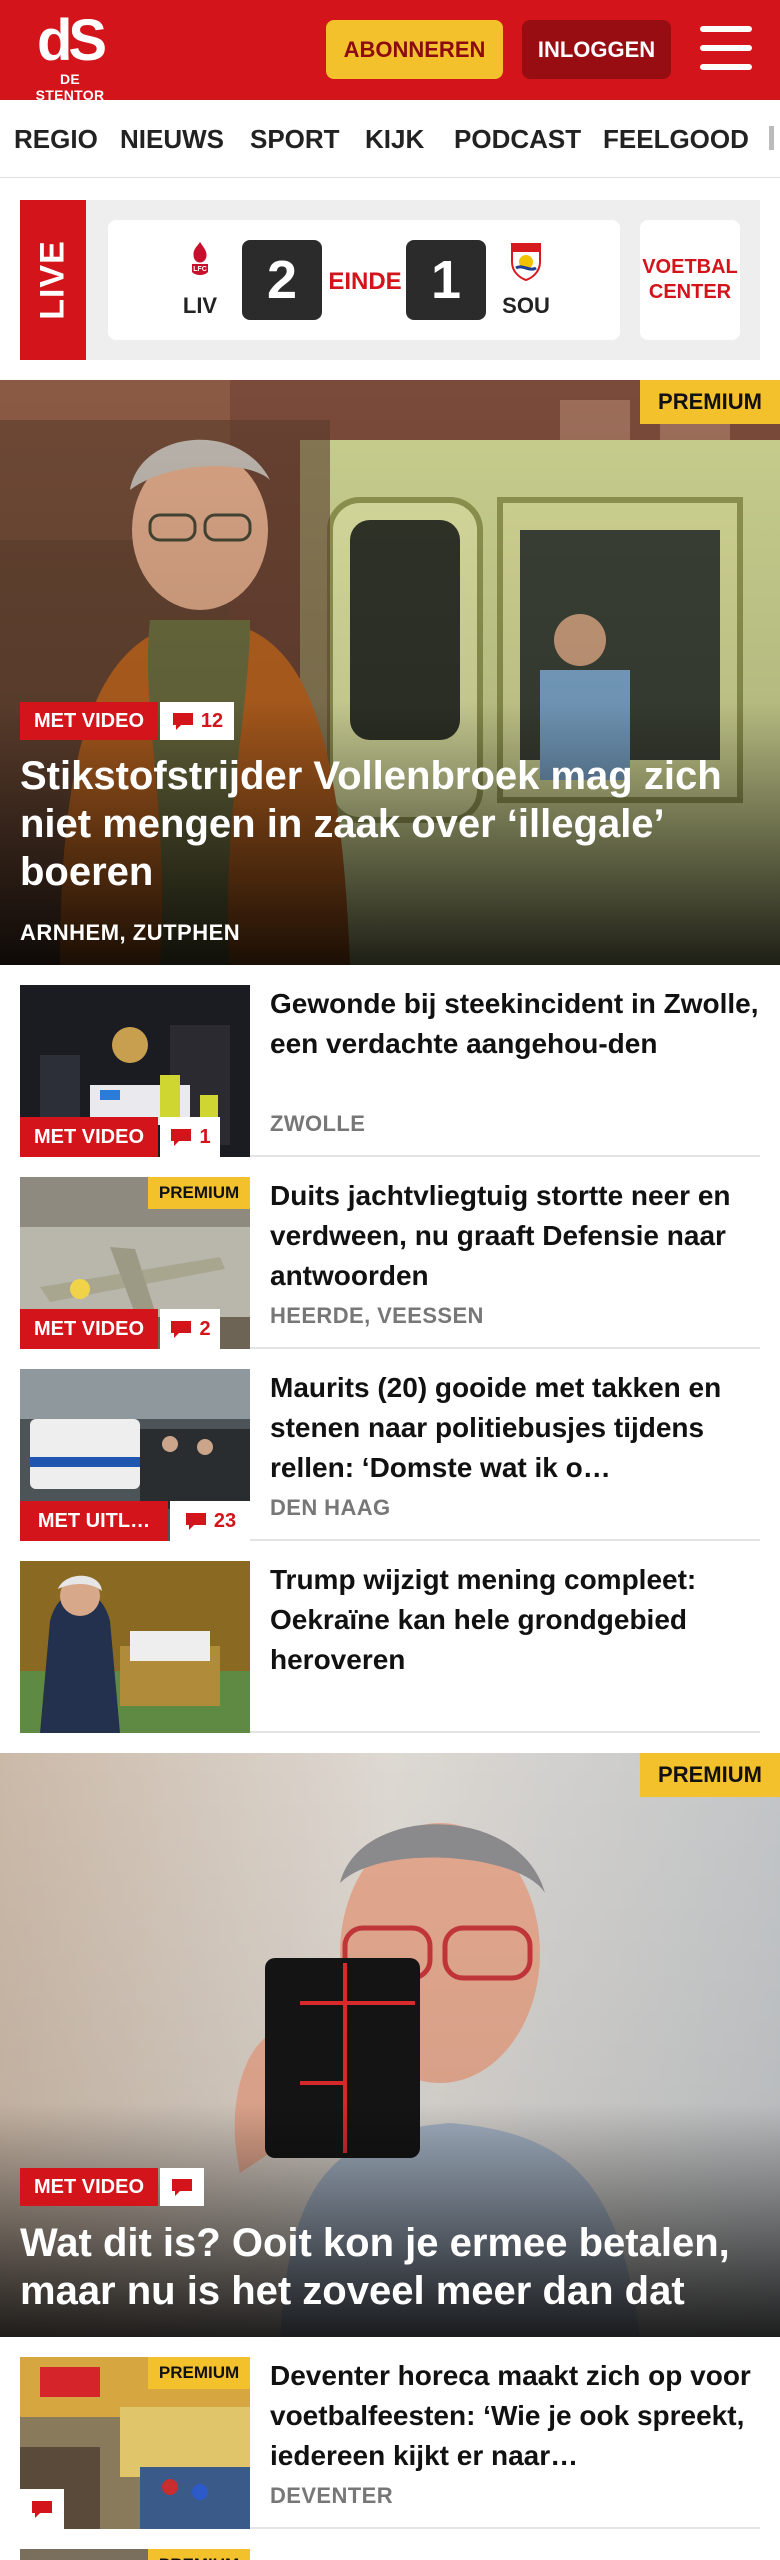 The height and width of the screenshot is (2560, 780). I want to click on next-article-thumbnail: PREMIUM, so click(135, 2554).